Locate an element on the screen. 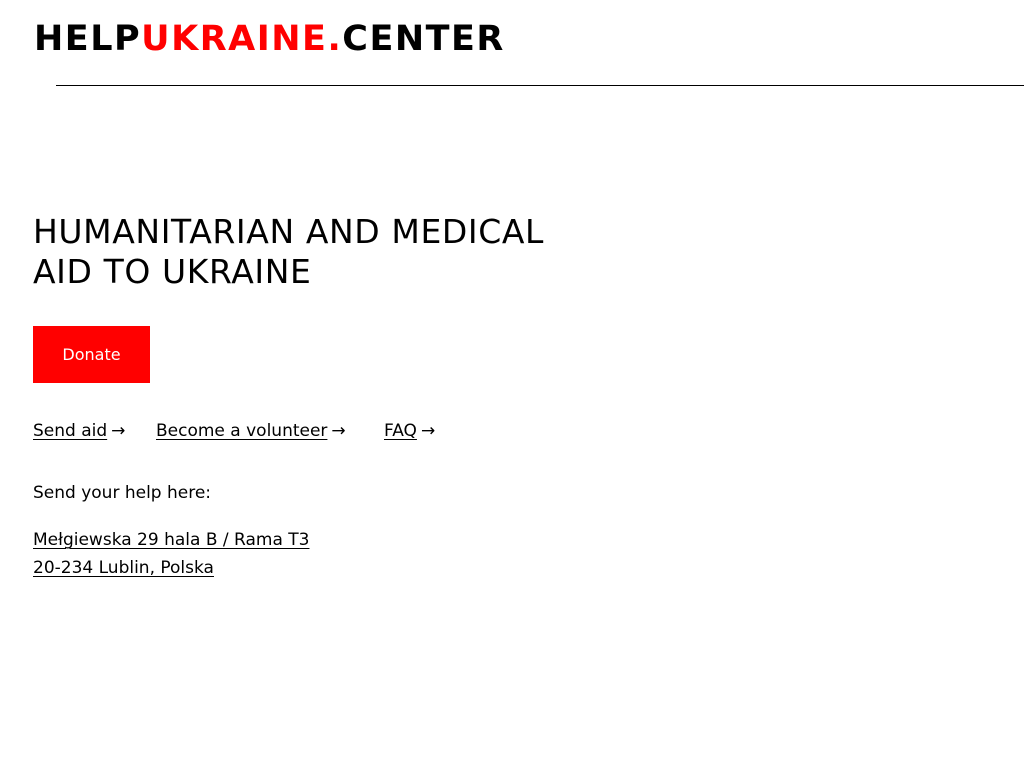 This screenshot has width=1024, height=768. faq-label: FAQ is located at coordinates (400, 431).